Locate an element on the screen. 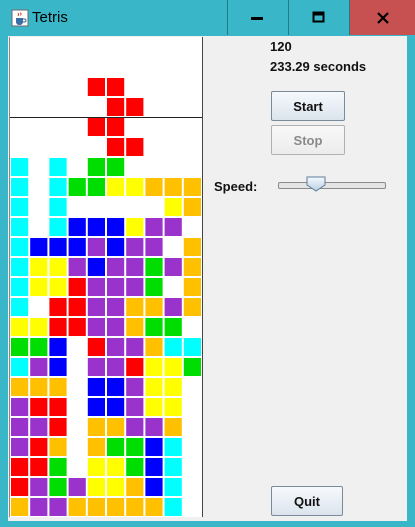 The image size is (415, 527). window-title: Tetris is located at coordinates (50, 17).